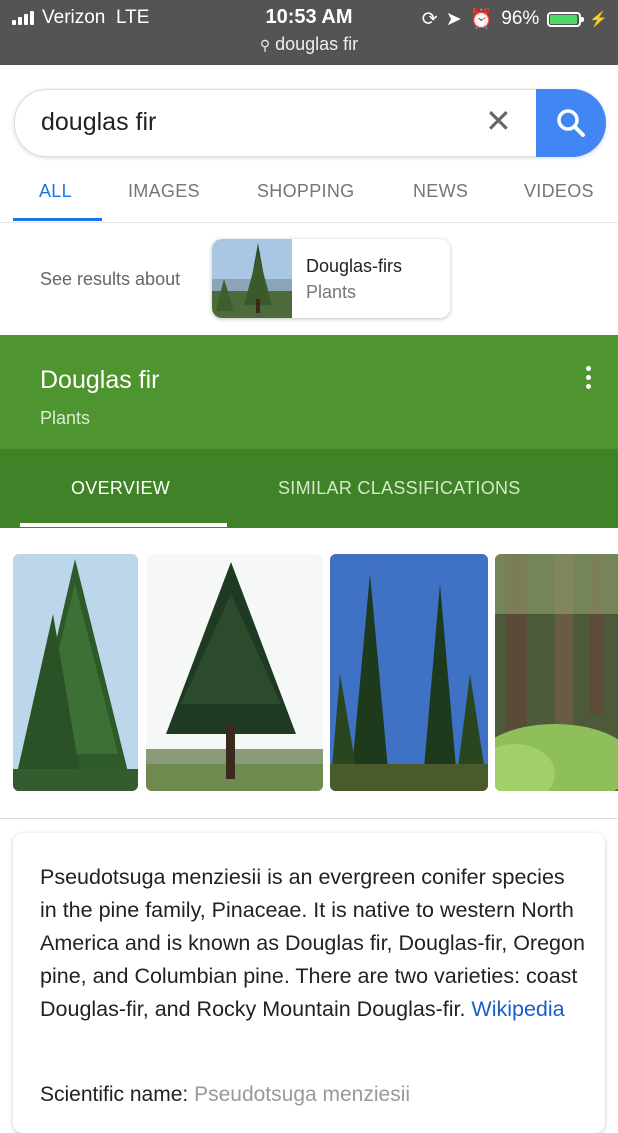 This screenshot has width=618, height=1133. Describe the element at coordinates (317, 44) in the screenshot. I see `url-text: douglas fir` at that location.